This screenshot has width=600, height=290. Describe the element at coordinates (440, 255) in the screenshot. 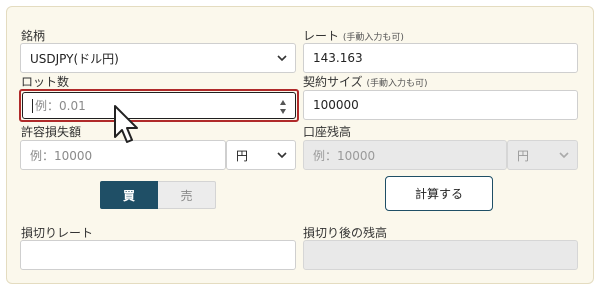

I see `balance-after-stop-output` at that location.